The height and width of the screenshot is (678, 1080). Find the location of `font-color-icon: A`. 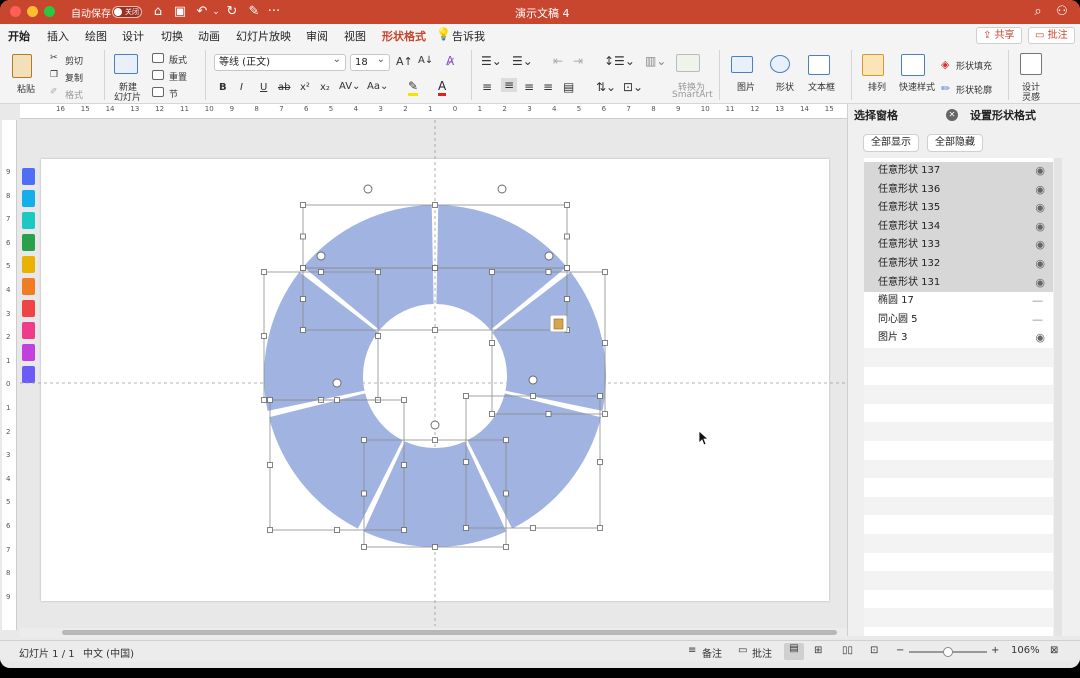

font-color-icon: A is located at coordinates (442, 87).